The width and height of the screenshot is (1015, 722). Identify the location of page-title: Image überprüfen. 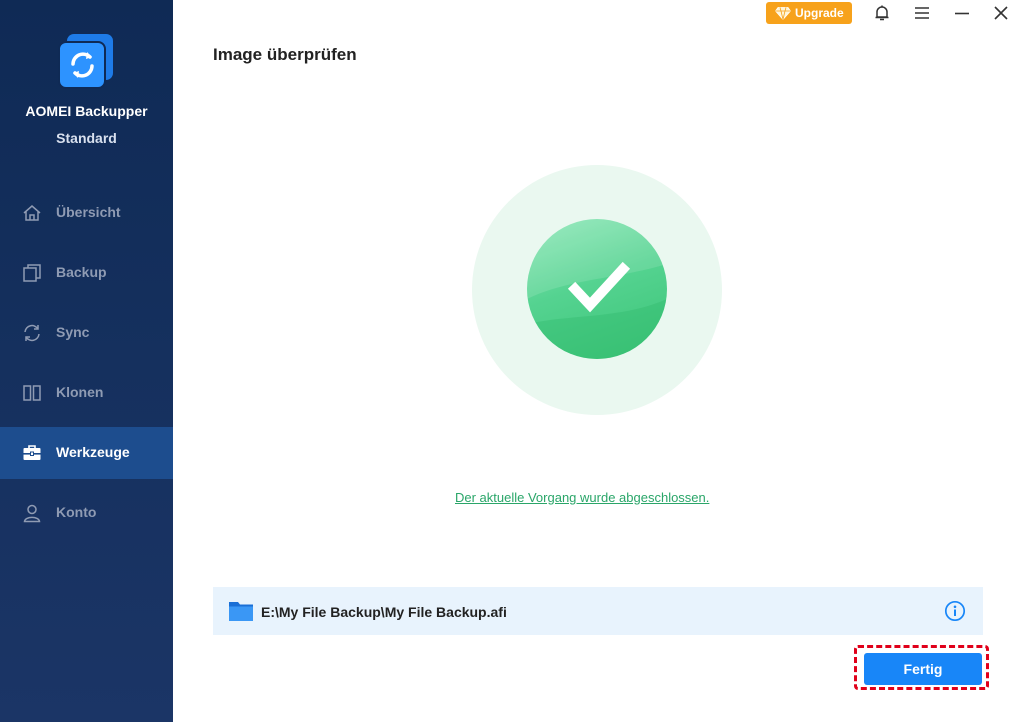
(285, 54).